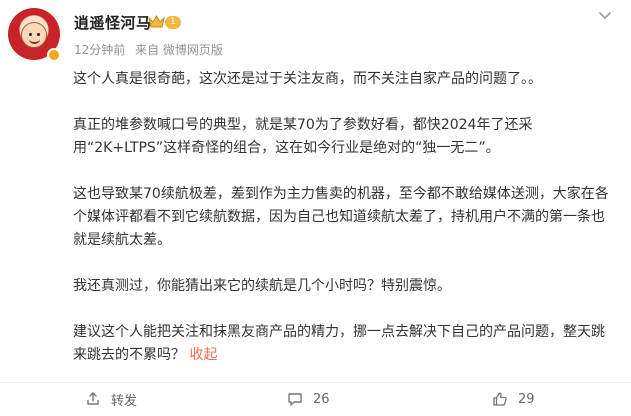  Describe the element at coordinates (34, 41) in the screenshot. I see `avatar-mouth` at that location.